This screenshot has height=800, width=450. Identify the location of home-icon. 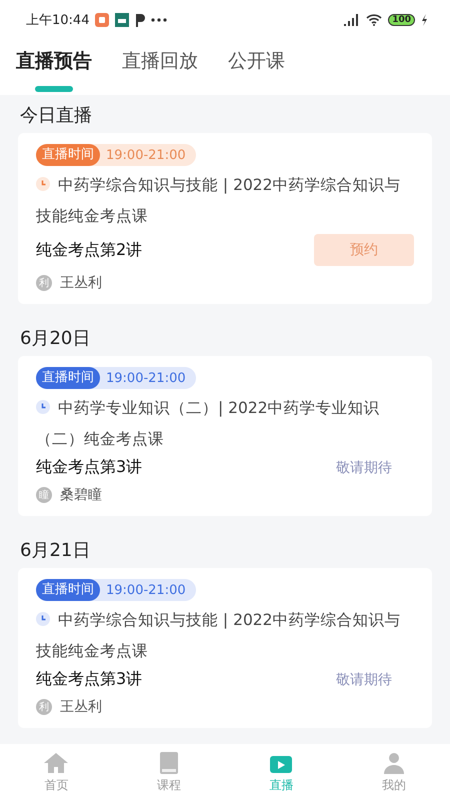
(56, 762).